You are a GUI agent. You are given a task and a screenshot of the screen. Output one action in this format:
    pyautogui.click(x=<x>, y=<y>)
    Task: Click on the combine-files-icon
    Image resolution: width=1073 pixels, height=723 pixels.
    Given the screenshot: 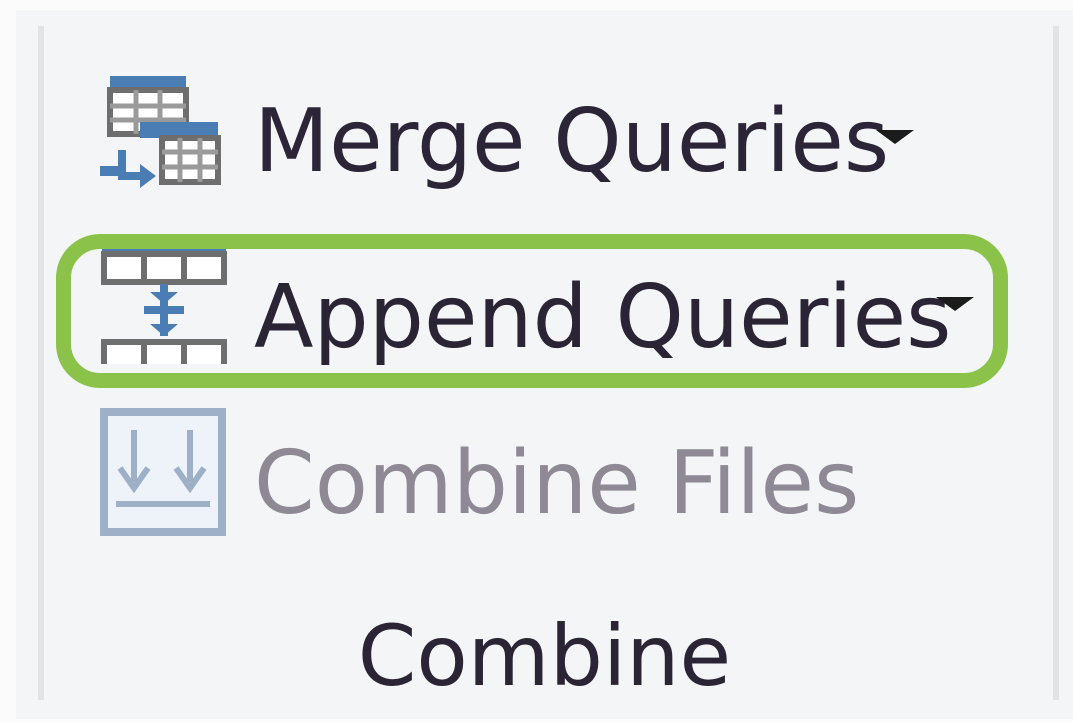 What is the action you would take?
    pyautogui.click(x=165, y=475)
    